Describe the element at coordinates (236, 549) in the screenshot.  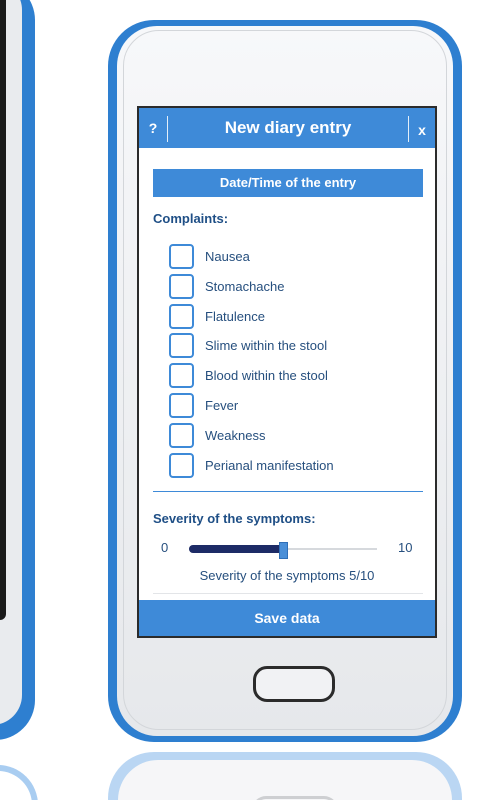
I see `slider-fill` at that location.